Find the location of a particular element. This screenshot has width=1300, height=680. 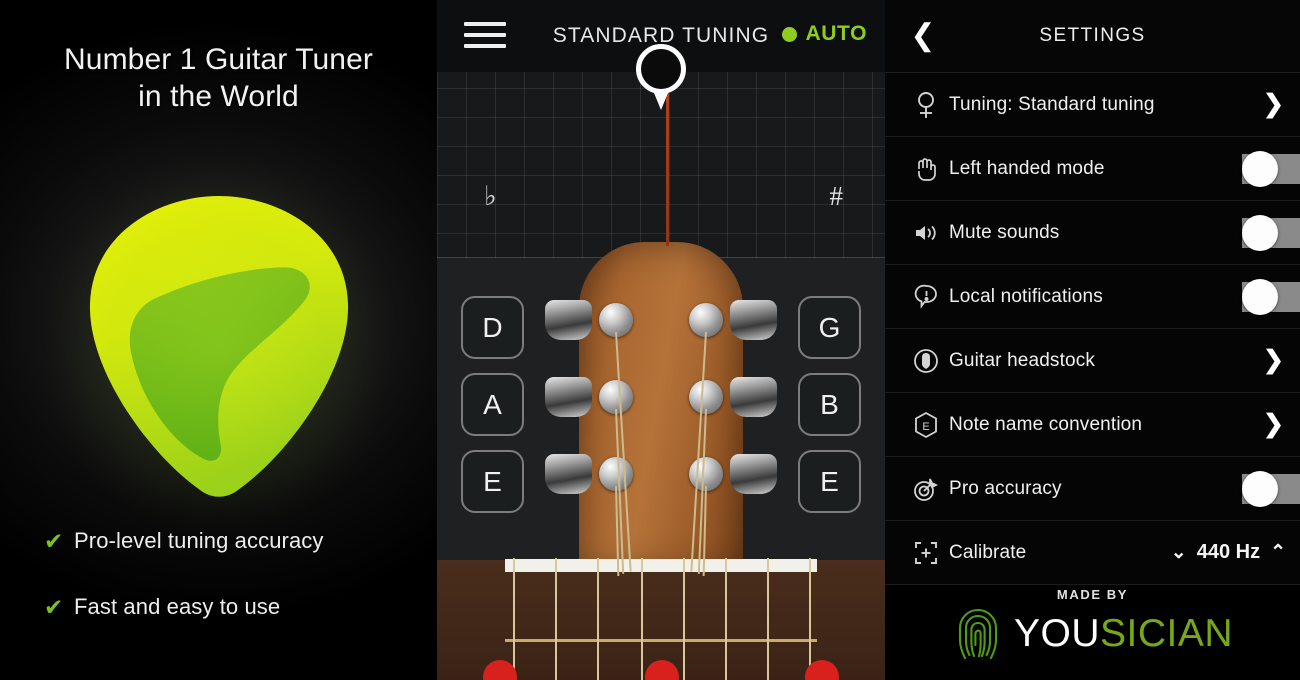

settings-row-calibrate: Calibrate ⌄ 440 Hz ⌃ is located at coordinates (1092, 553).